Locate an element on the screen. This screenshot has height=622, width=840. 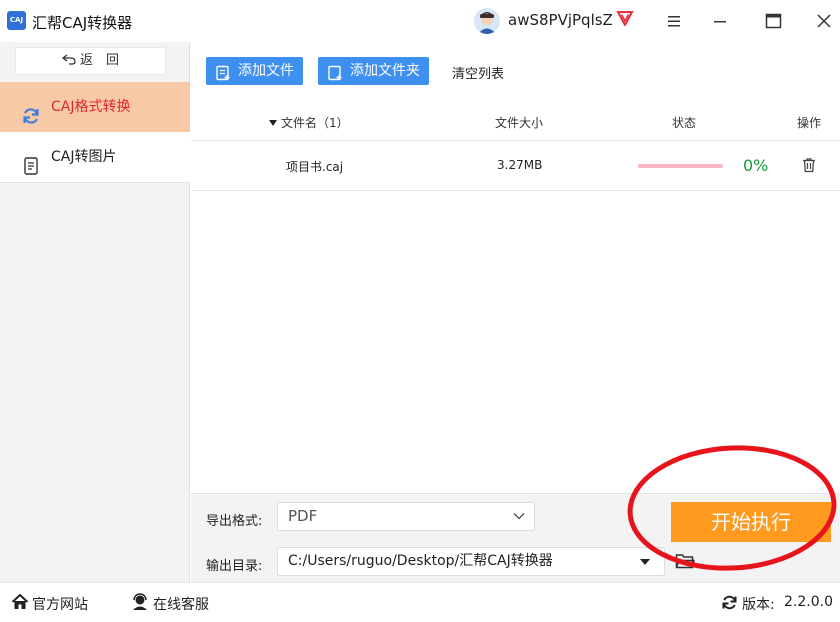
online-support-link: 在线客服 is located at coordinates (181, 604).